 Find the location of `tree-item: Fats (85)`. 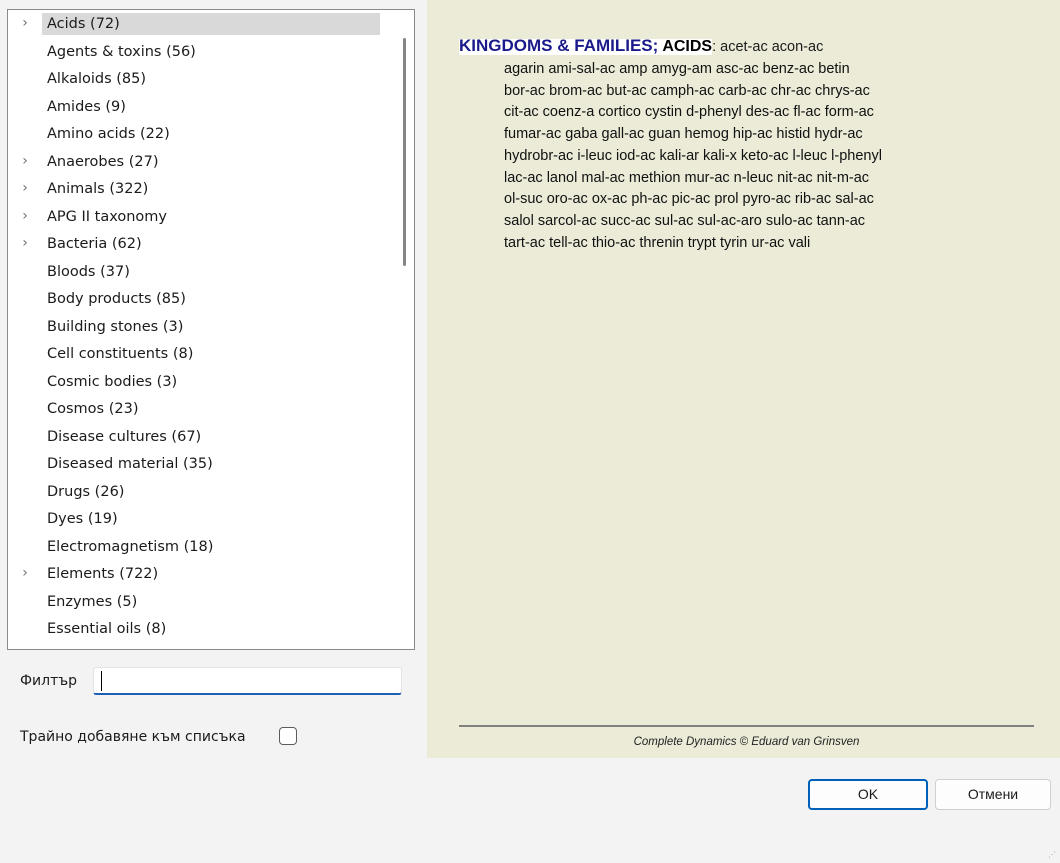

tree-item: Fats (85) is located at coordinates (201, 646).